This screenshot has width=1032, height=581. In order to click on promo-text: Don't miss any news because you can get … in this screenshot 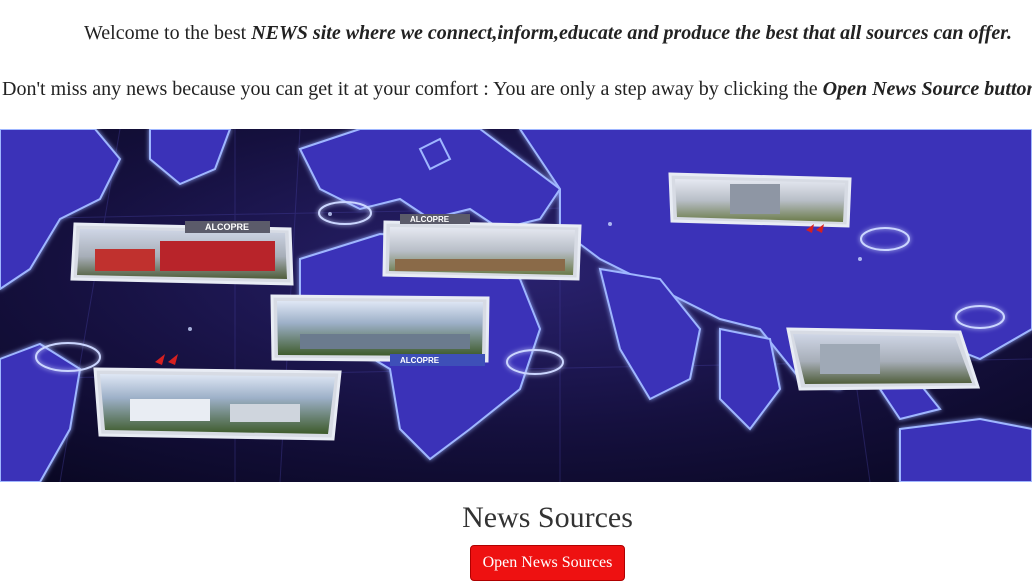, I will do `click(517, 89)`.